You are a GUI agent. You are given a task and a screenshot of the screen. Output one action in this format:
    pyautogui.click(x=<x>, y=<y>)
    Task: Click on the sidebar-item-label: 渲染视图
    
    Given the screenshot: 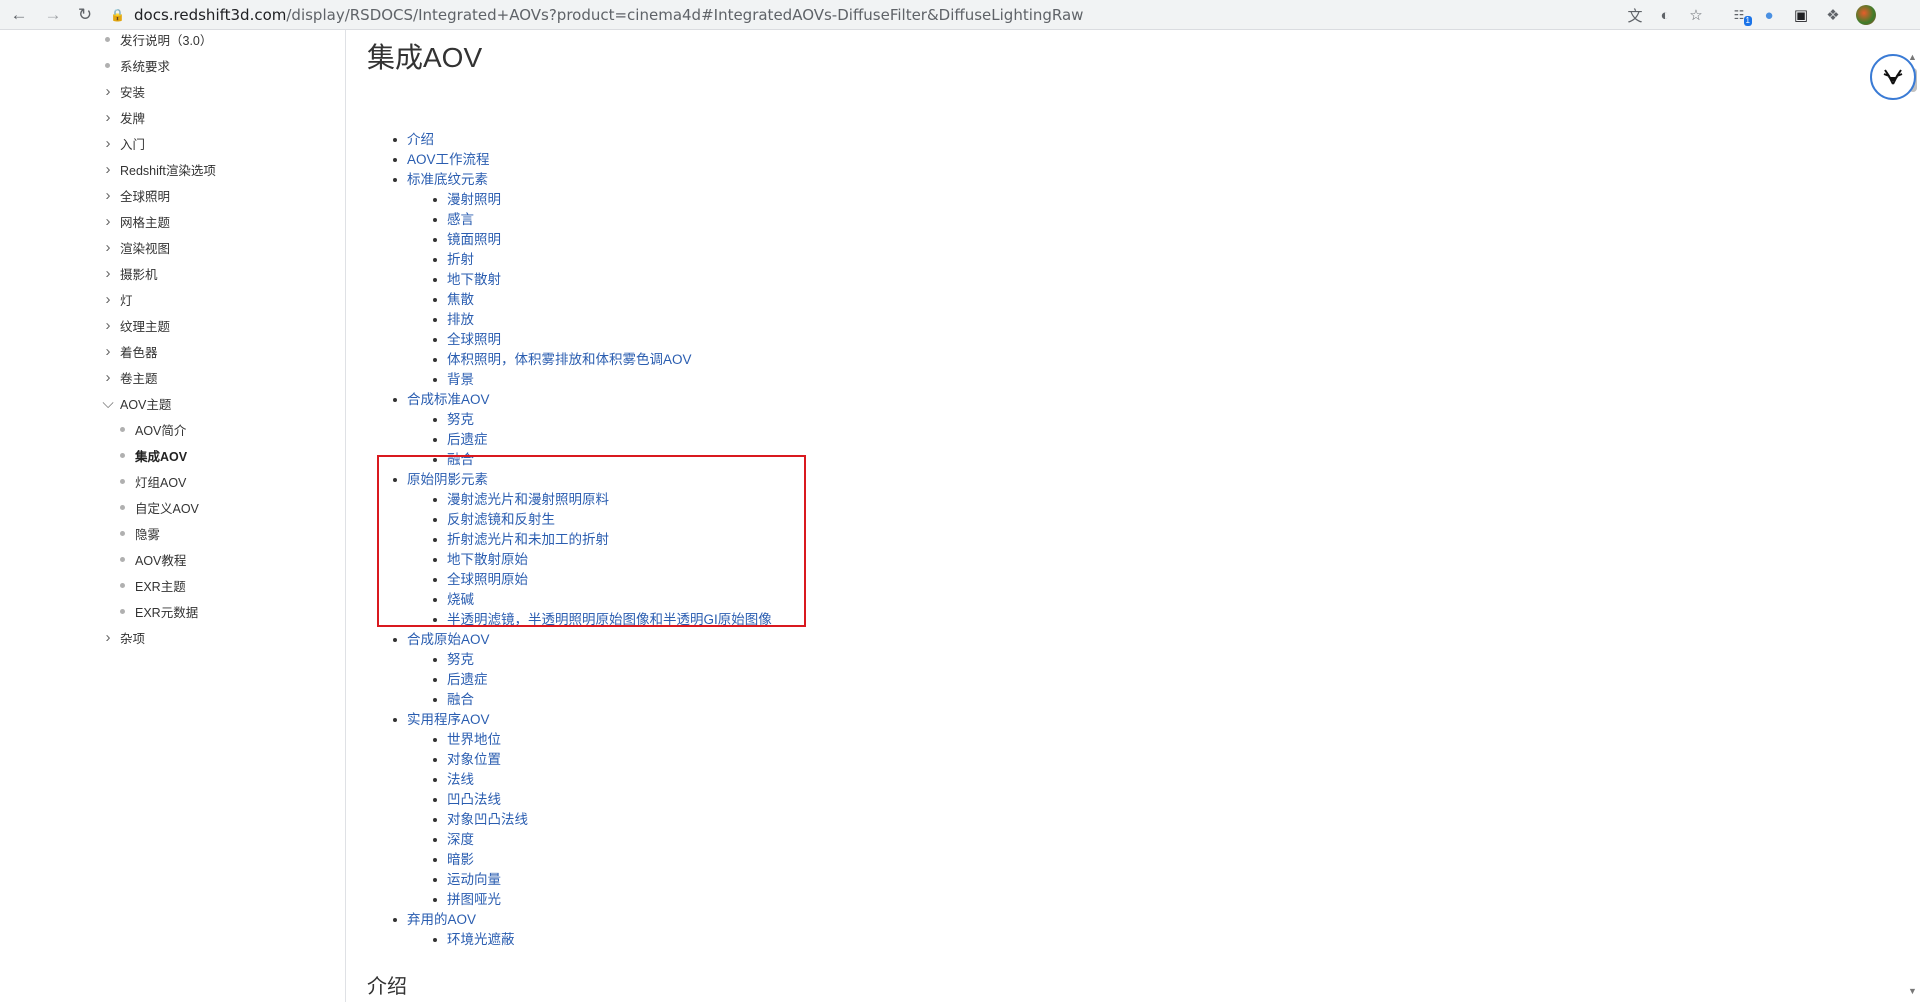 What is the action you would take?
    pyautogui.click(x=145, y=248)
    